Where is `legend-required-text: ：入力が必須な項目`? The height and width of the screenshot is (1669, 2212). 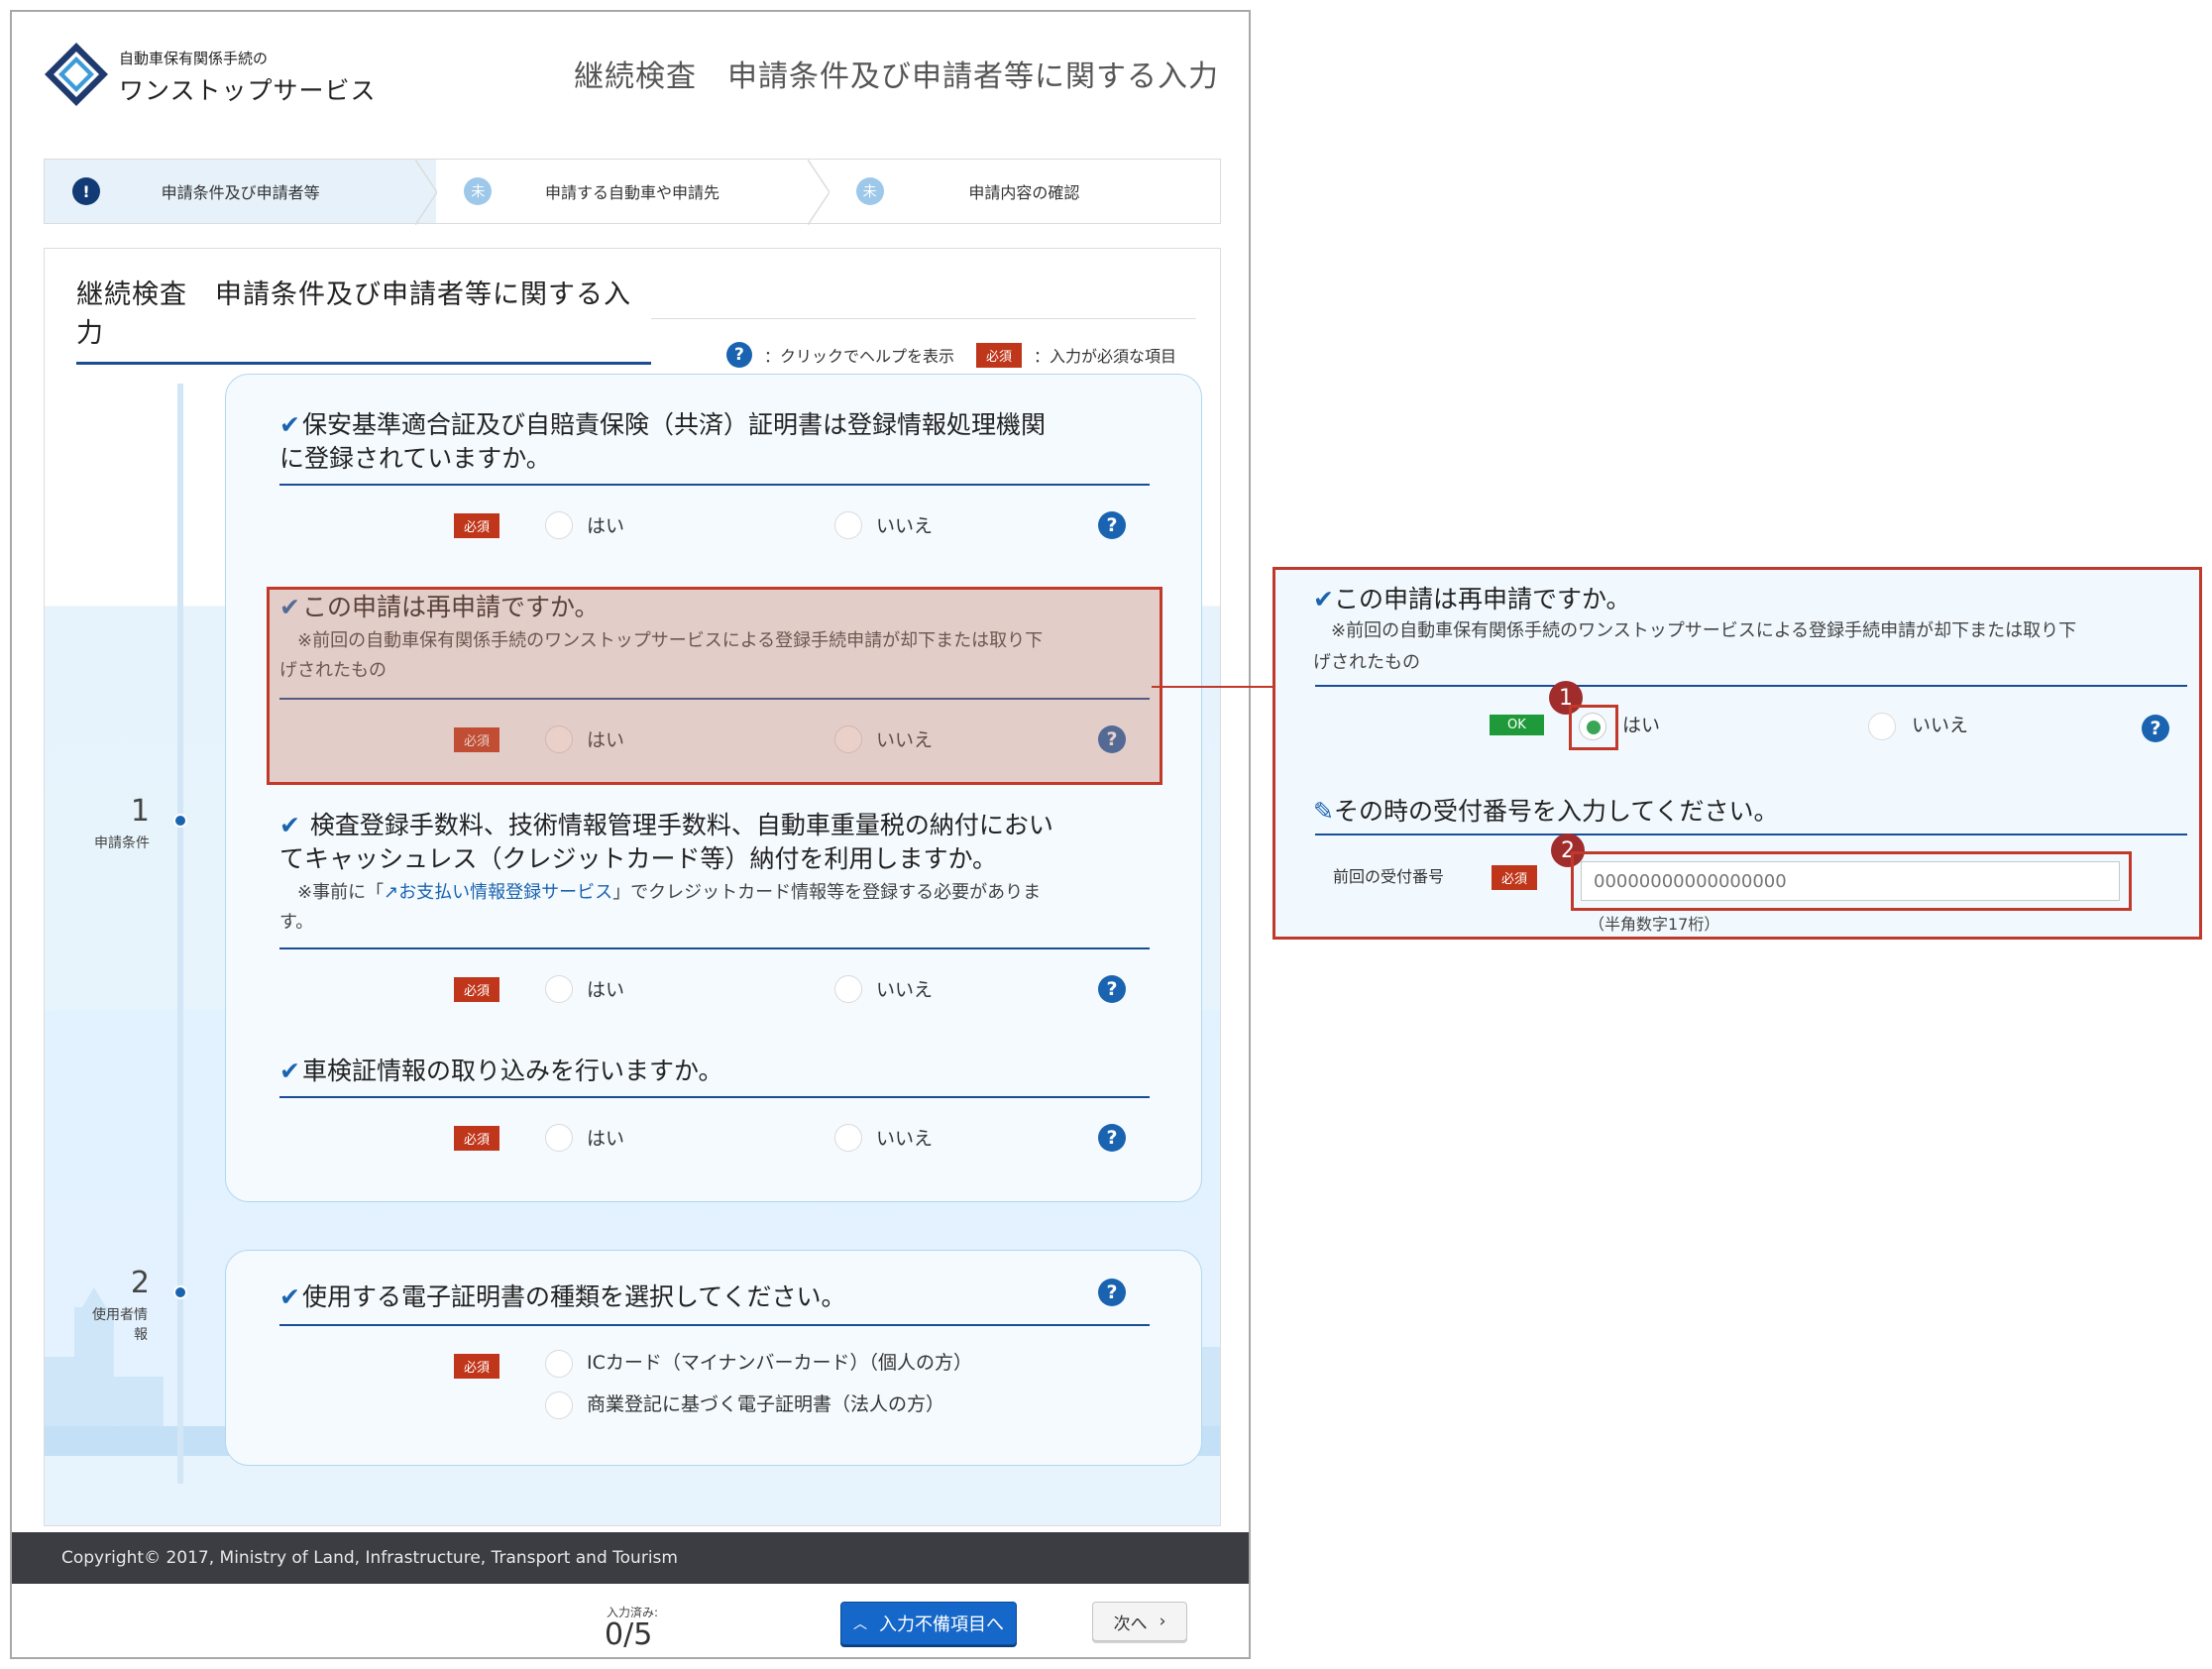
legend-required-text: ：入力が必須な項目 is located at coordinates (1104, 357).